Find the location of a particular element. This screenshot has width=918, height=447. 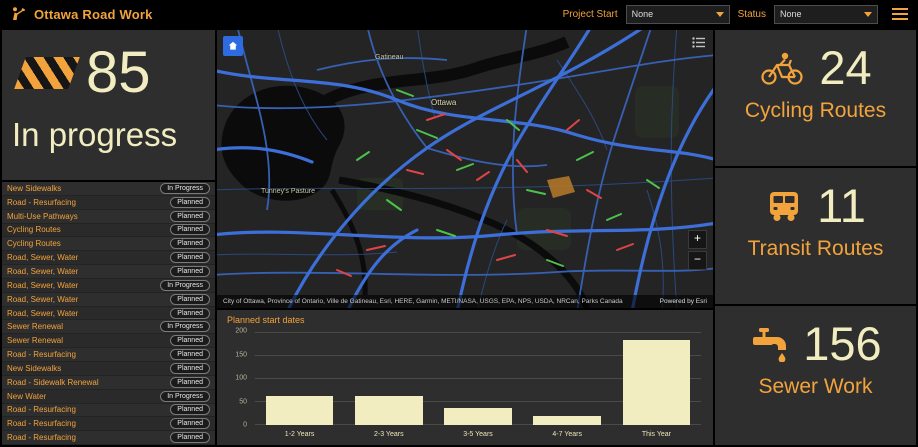

y-tick-label: 0 is located at coordinates (245, 425).